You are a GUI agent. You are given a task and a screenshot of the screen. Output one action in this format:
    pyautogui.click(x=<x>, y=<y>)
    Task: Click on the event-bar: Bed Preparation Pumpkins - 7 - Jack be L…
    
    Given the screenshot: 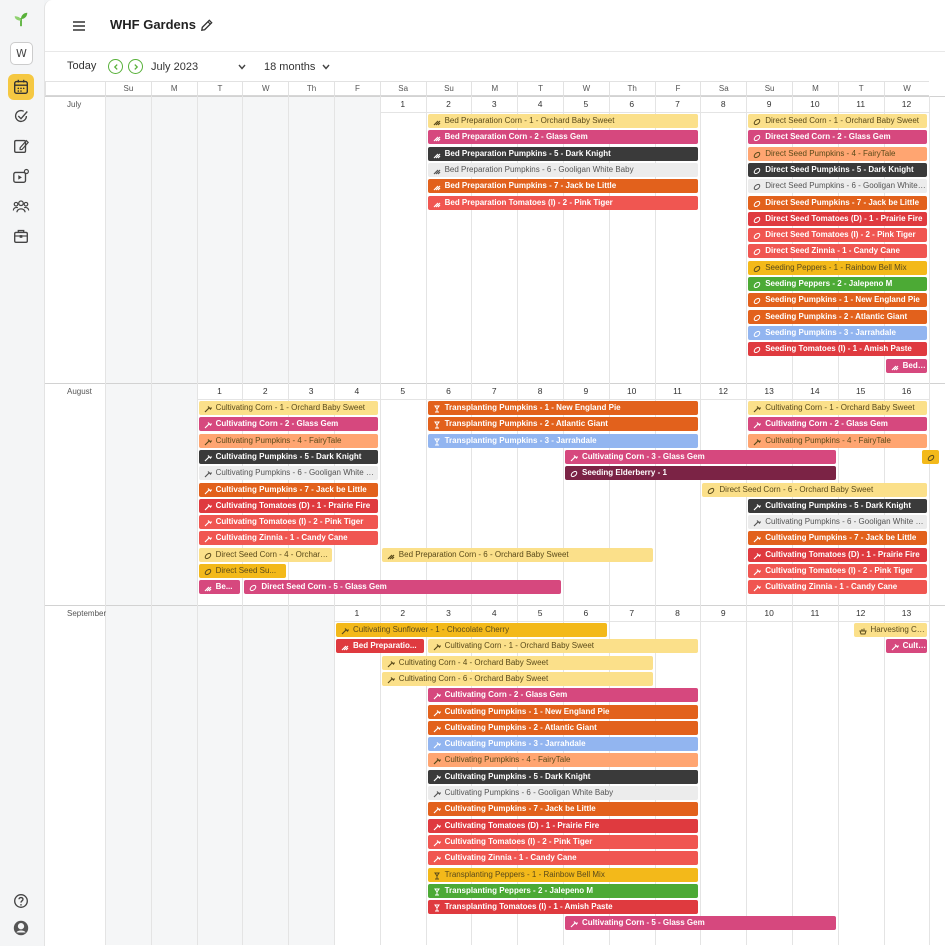 What is the action you would take?
    pyautogui.click(x=563, y=186)
    